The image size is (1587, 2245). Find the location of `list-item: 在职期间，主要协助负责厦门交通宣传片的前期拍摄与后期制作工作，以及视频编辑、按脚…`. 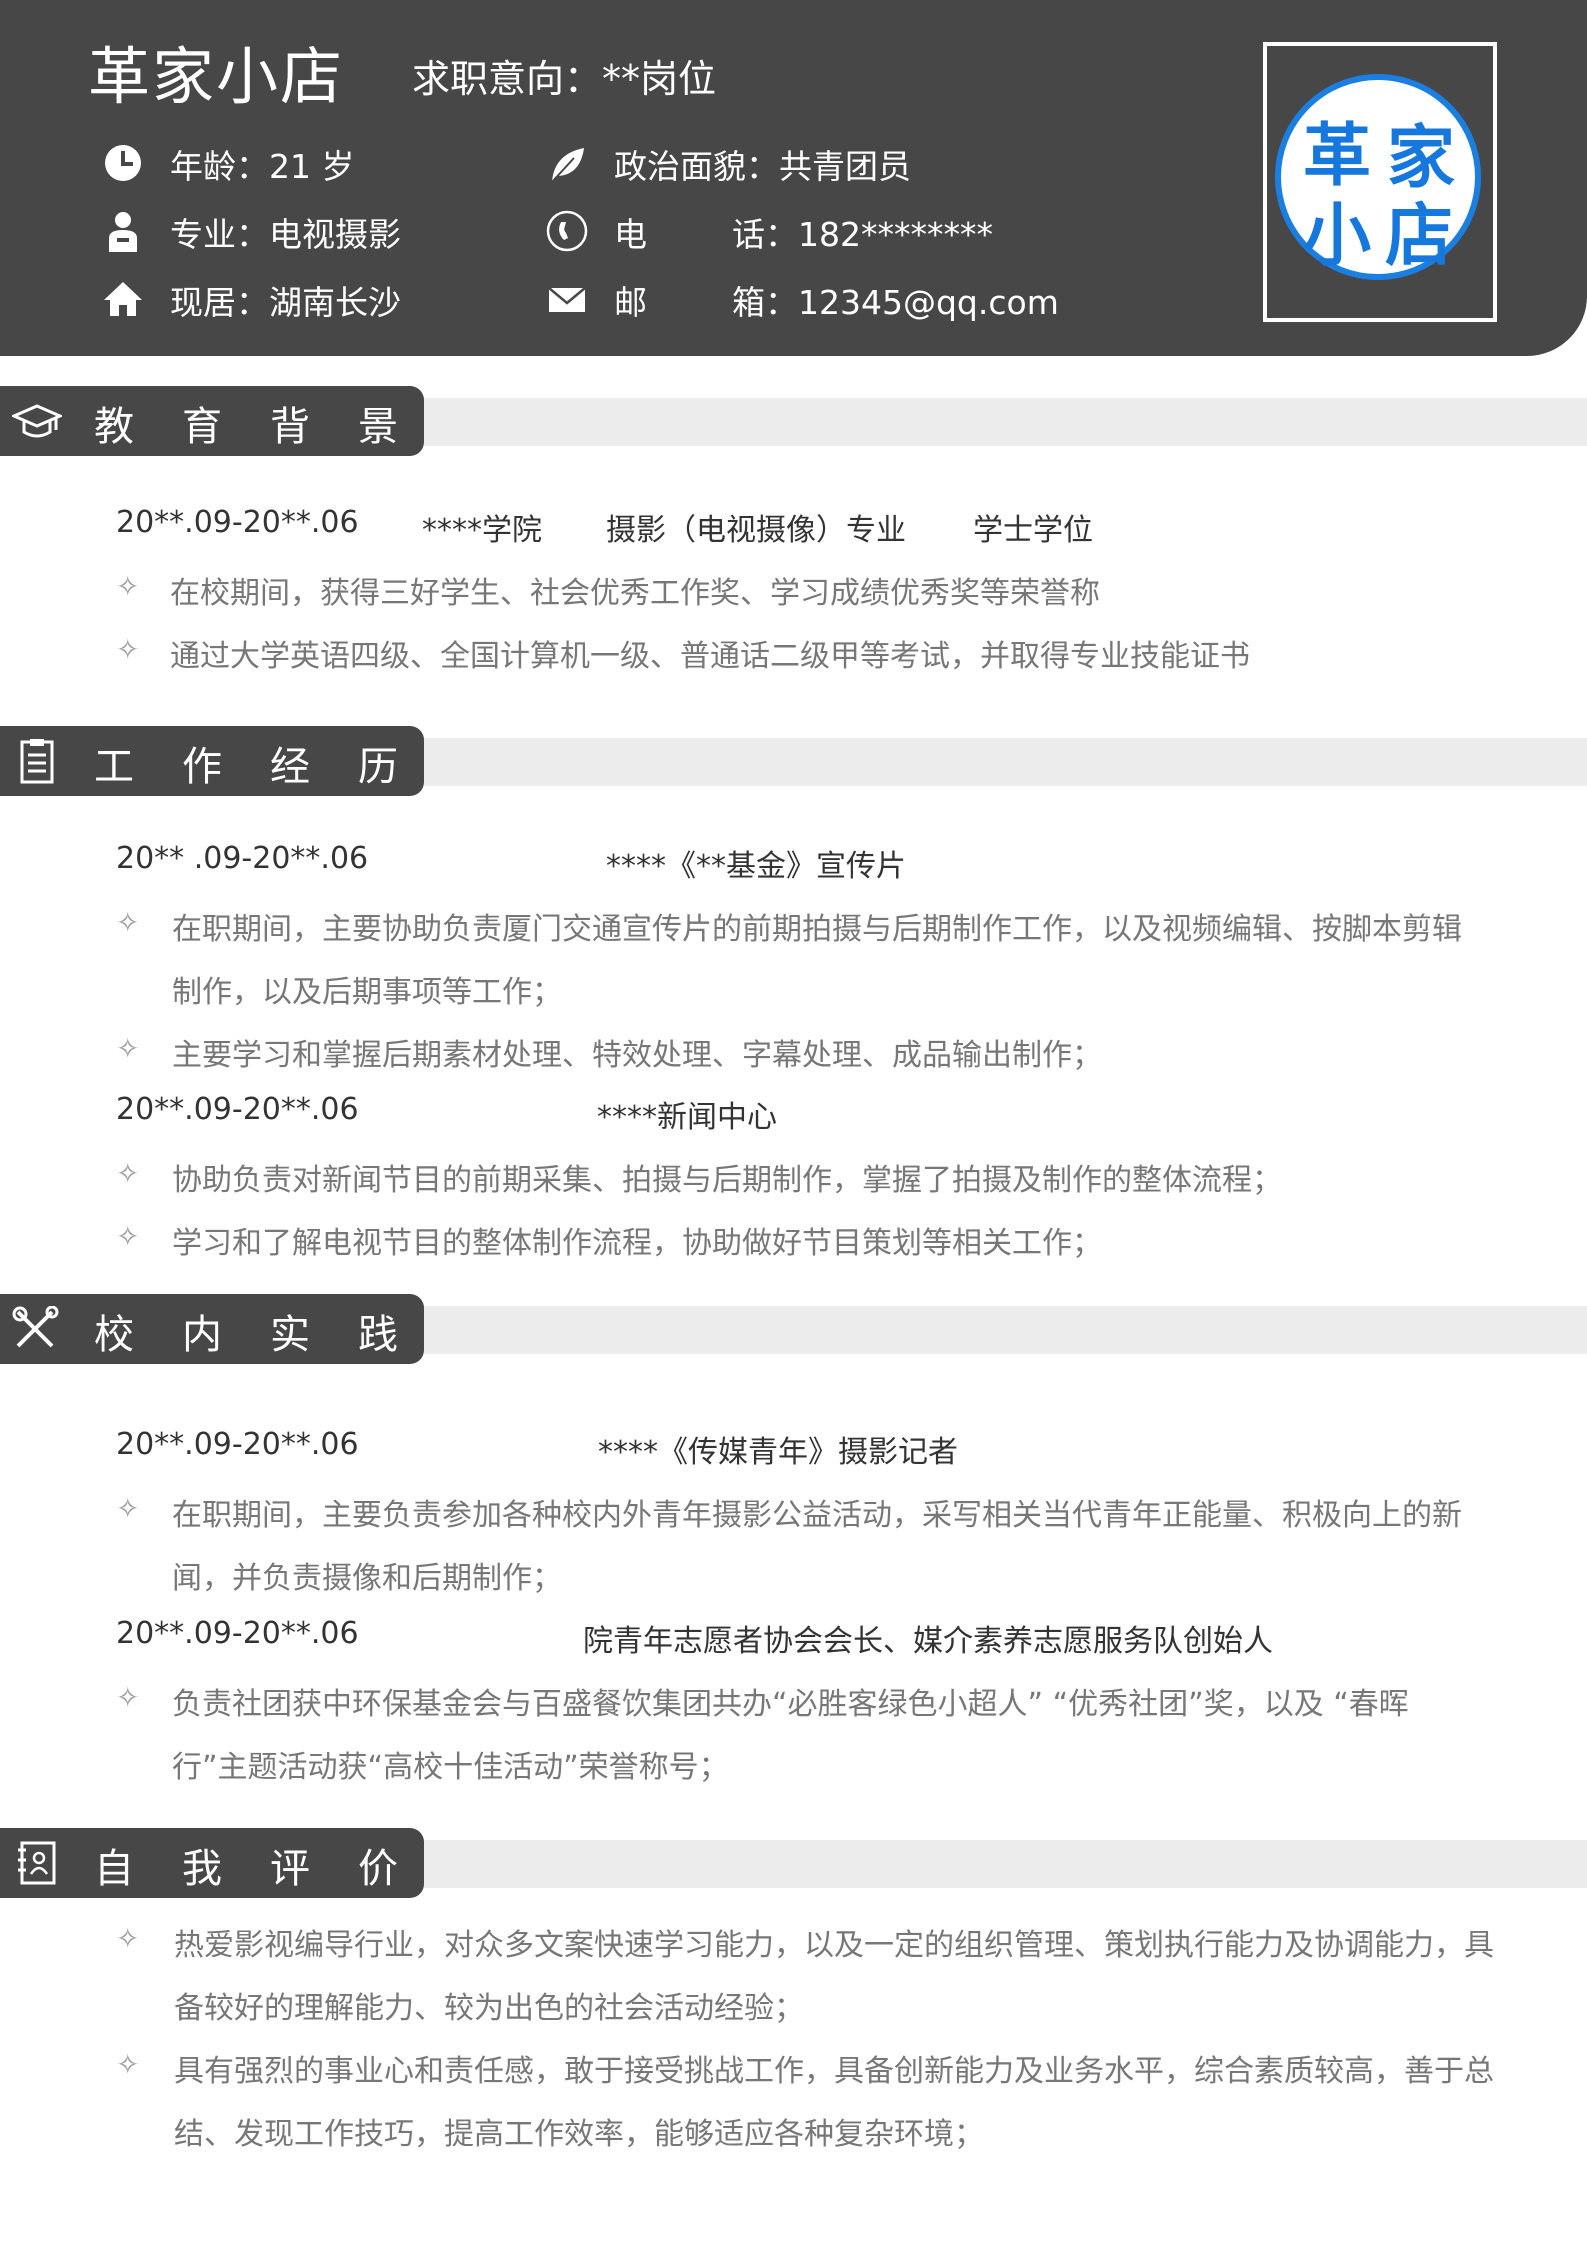

list-item: 在职期间，主要协助负责厦门交通宣传片的前期拍摄与后期制作工作，以及视频编辑、按脚… is located at coordinates (817, 929).